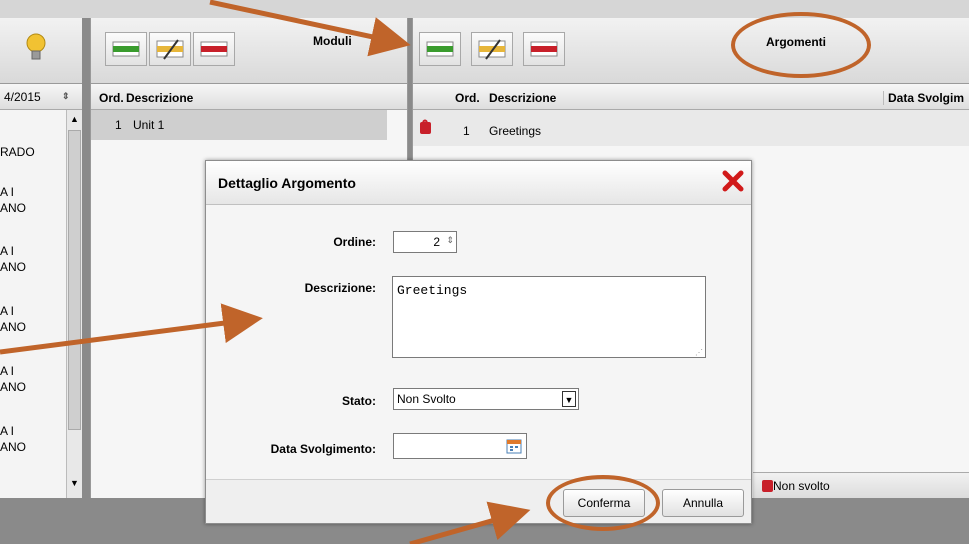  What do you see at coordinates (733, 182) in the screenshot?
I see `close-icon` at bounding box center [733, 182].